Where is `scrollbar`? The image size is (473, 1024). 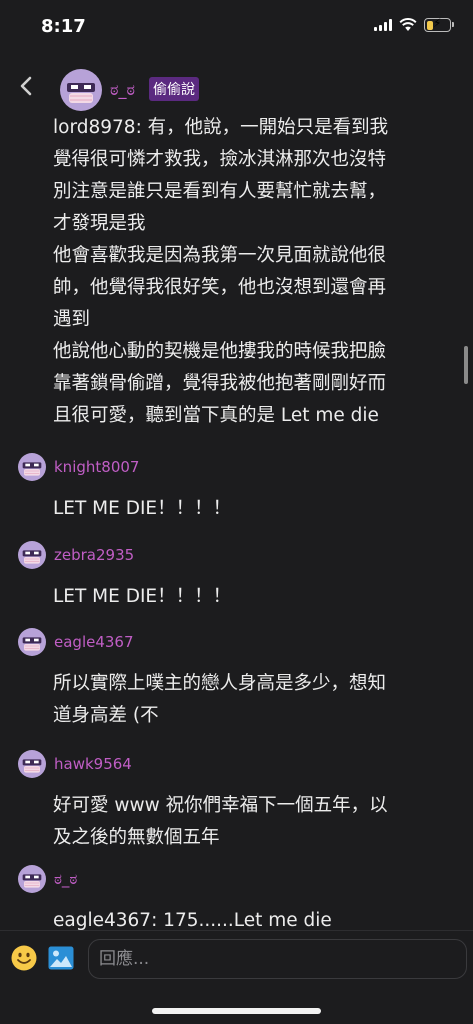
scrollbar is located at coordinates (466, 365).